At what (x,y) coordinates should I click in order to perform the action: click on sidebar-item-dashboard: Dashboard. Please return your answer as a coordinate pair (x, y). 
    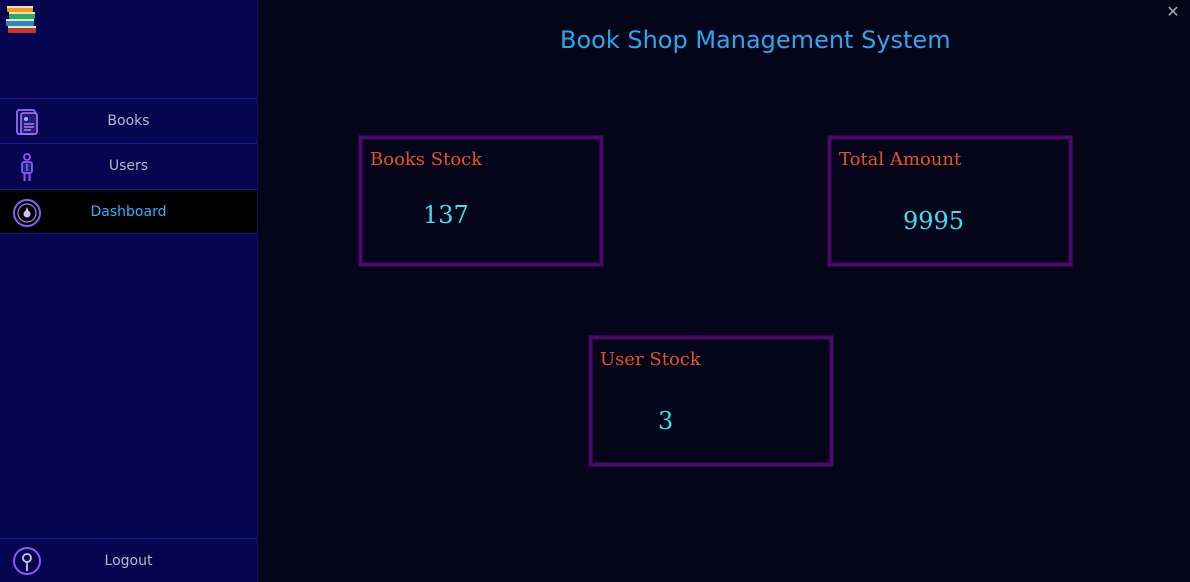
    Looking at the image, I should click on (128, 211).